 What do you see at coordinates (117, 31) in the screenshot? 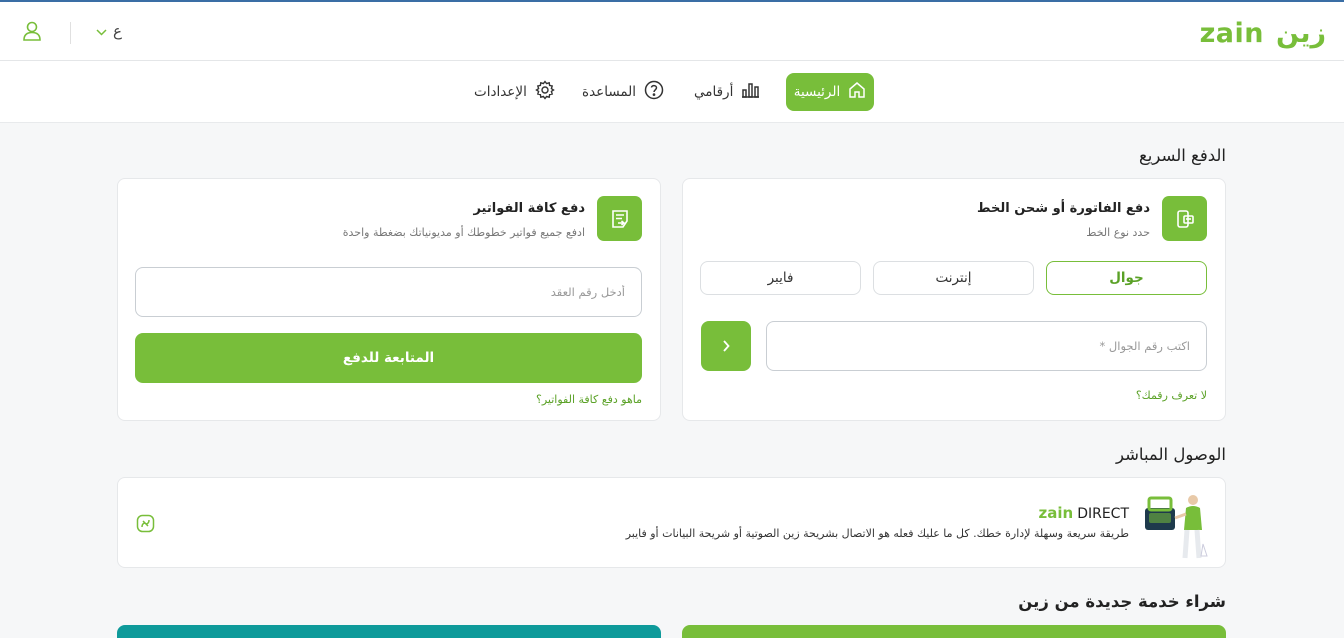
I see `language-label: ع` at bounding box center [117, 31].